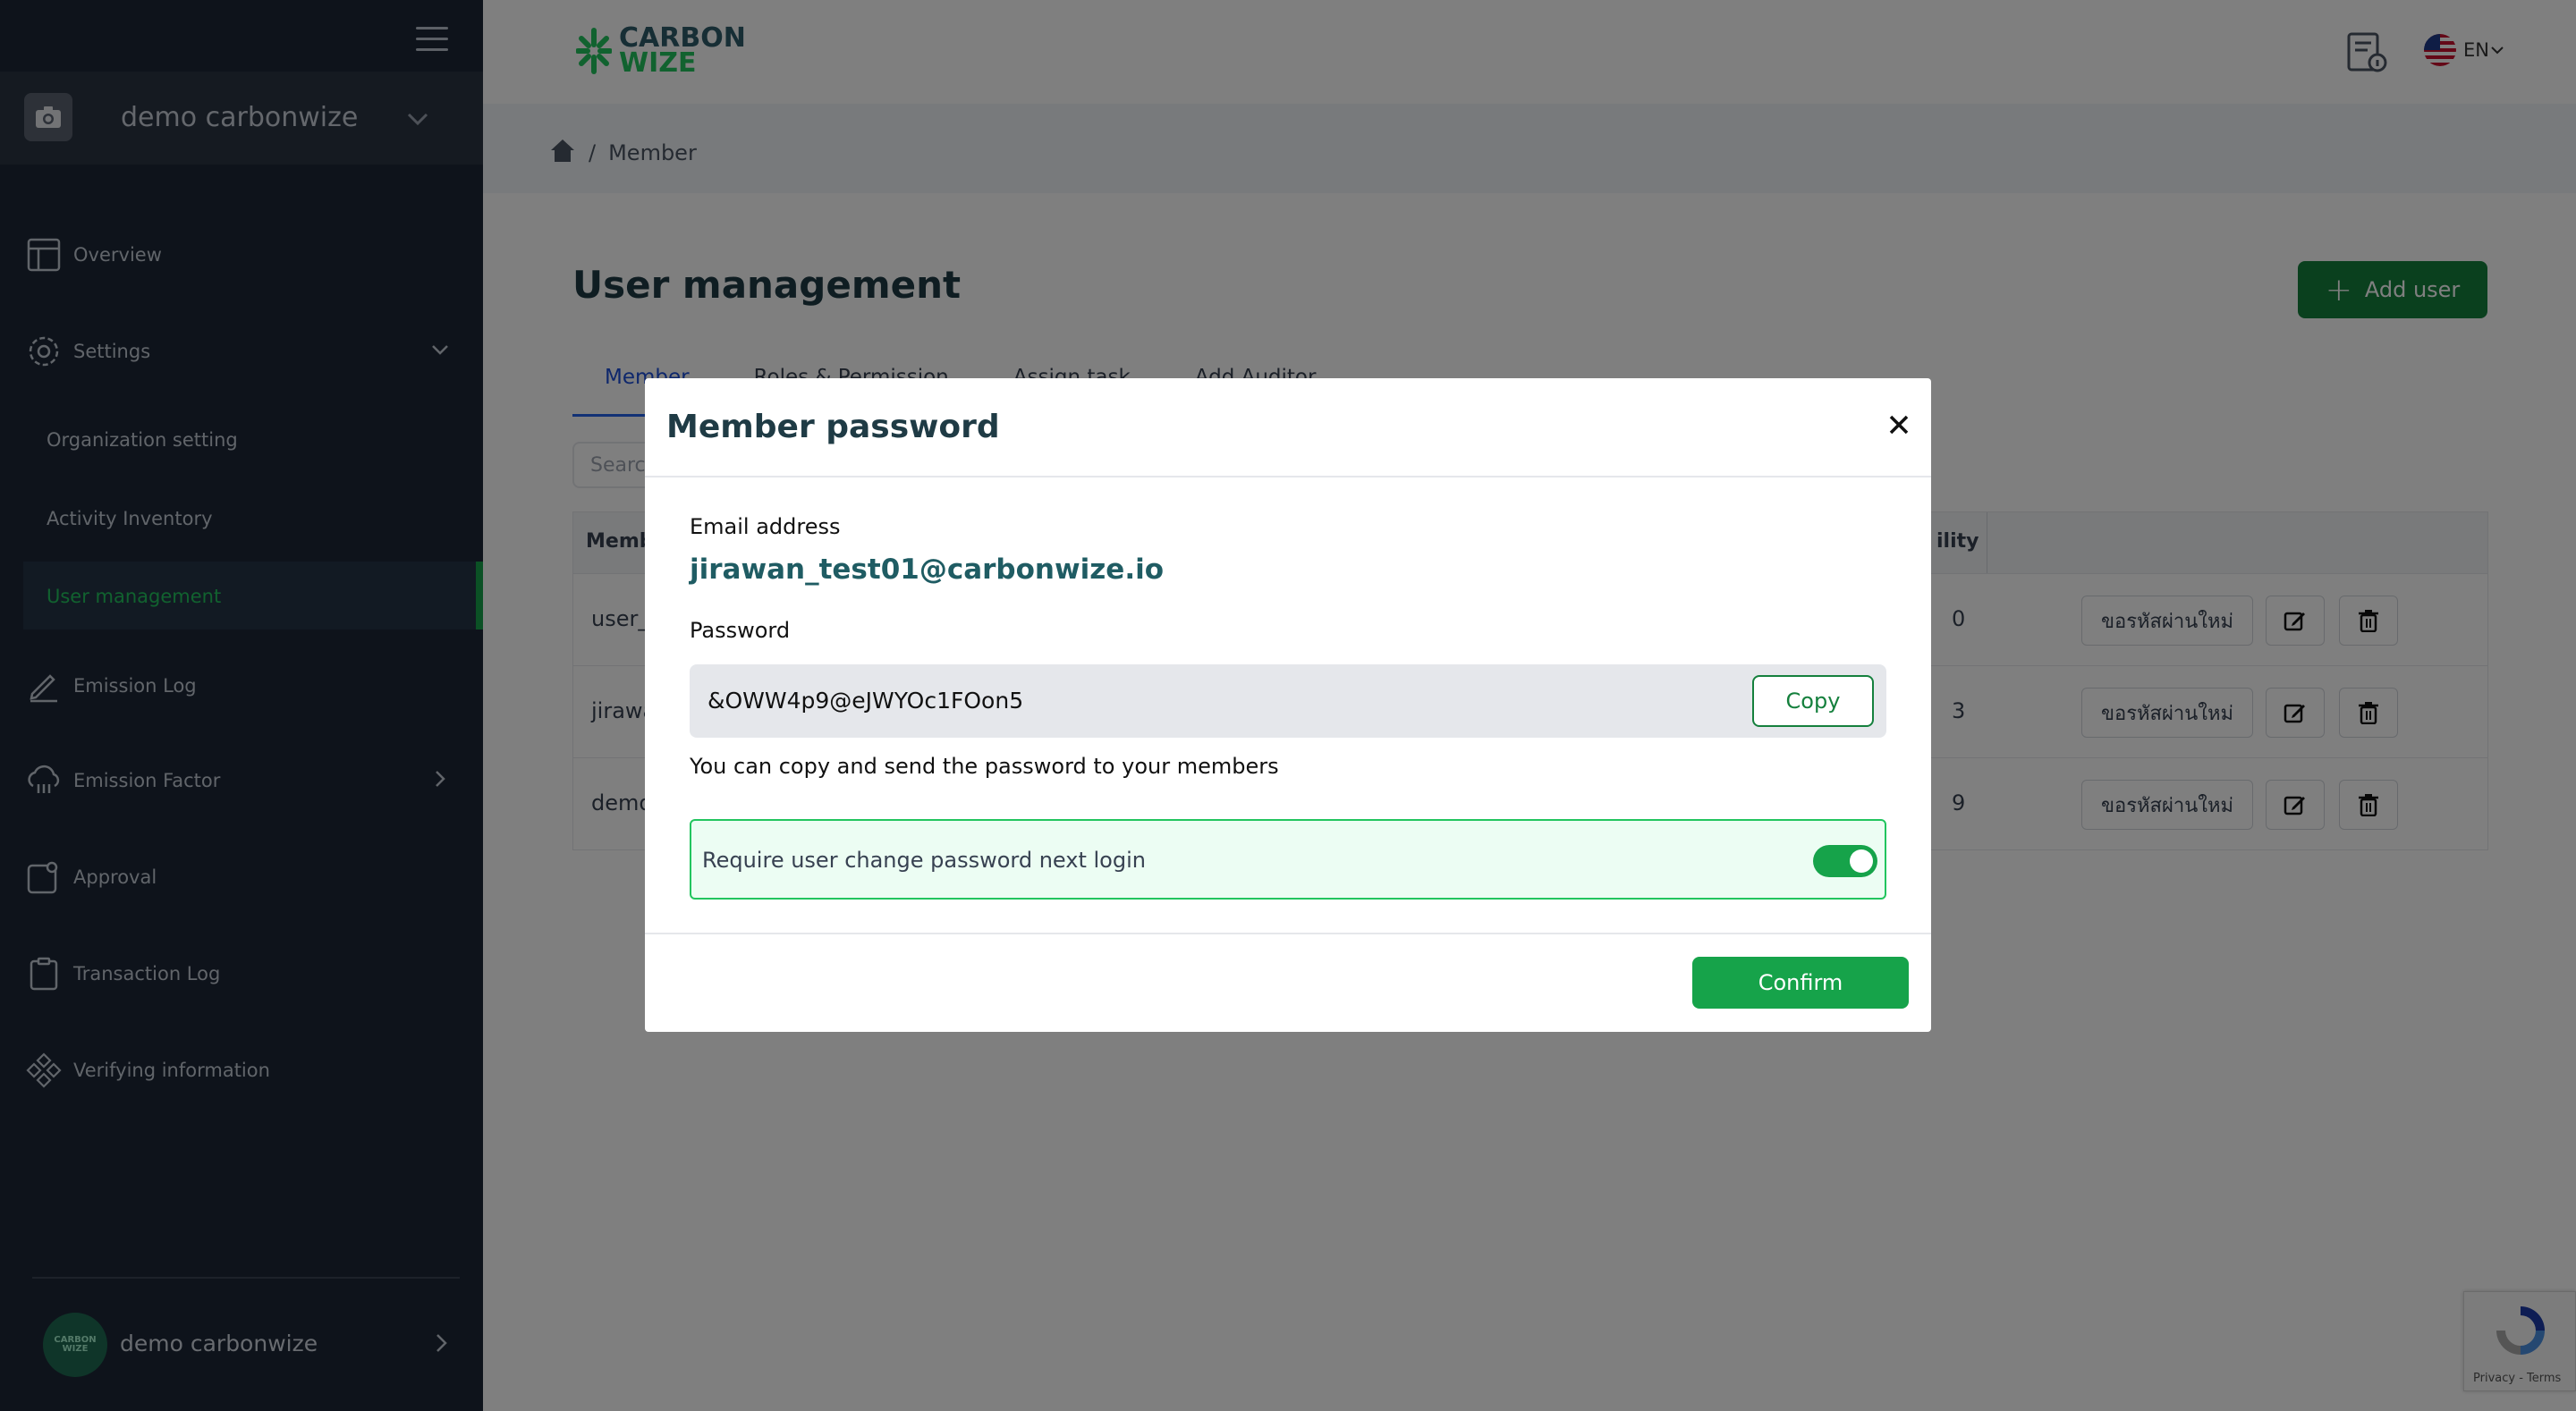 The image size is (2576, 1411). What do you see at coordinates (1288, 701) in the screenshot?
I see `password-field: &OWW4p9@eJWYOc1FOon5 Copy` at bounding box center [1288, 701].